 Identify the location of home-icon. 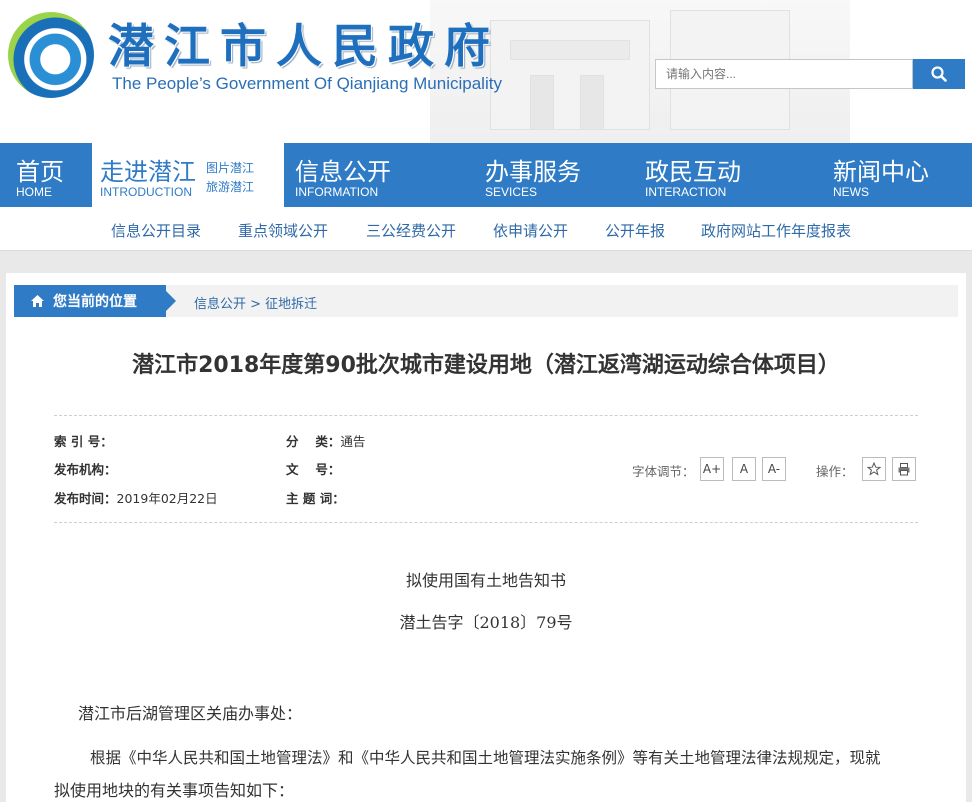
(37, 301).